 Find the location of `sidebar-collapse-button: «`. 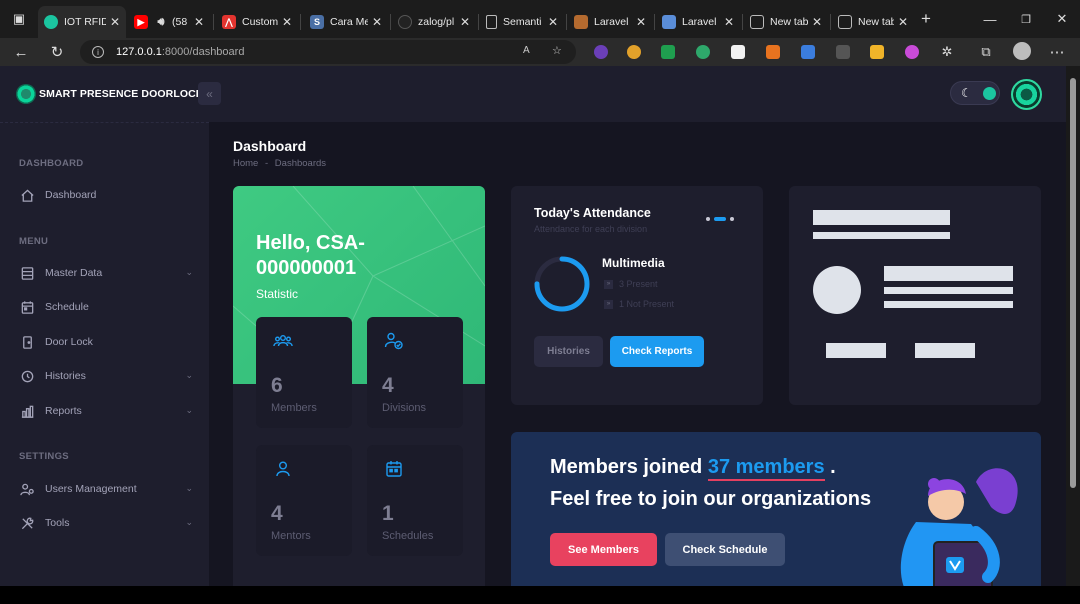

sidebar-collapse-button: « is located at coordinates (209, 93).